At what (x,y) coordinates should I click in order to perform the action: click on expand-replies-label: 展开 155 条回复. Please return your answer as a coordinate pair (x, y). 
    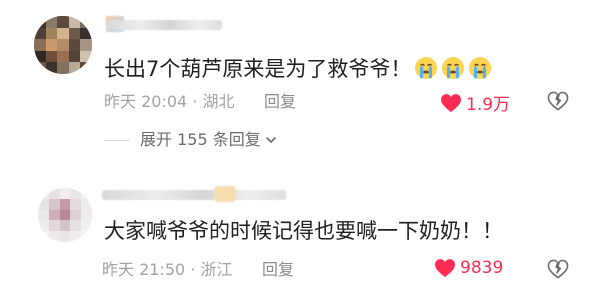
    Looking at the image, I should click on (200, 139).